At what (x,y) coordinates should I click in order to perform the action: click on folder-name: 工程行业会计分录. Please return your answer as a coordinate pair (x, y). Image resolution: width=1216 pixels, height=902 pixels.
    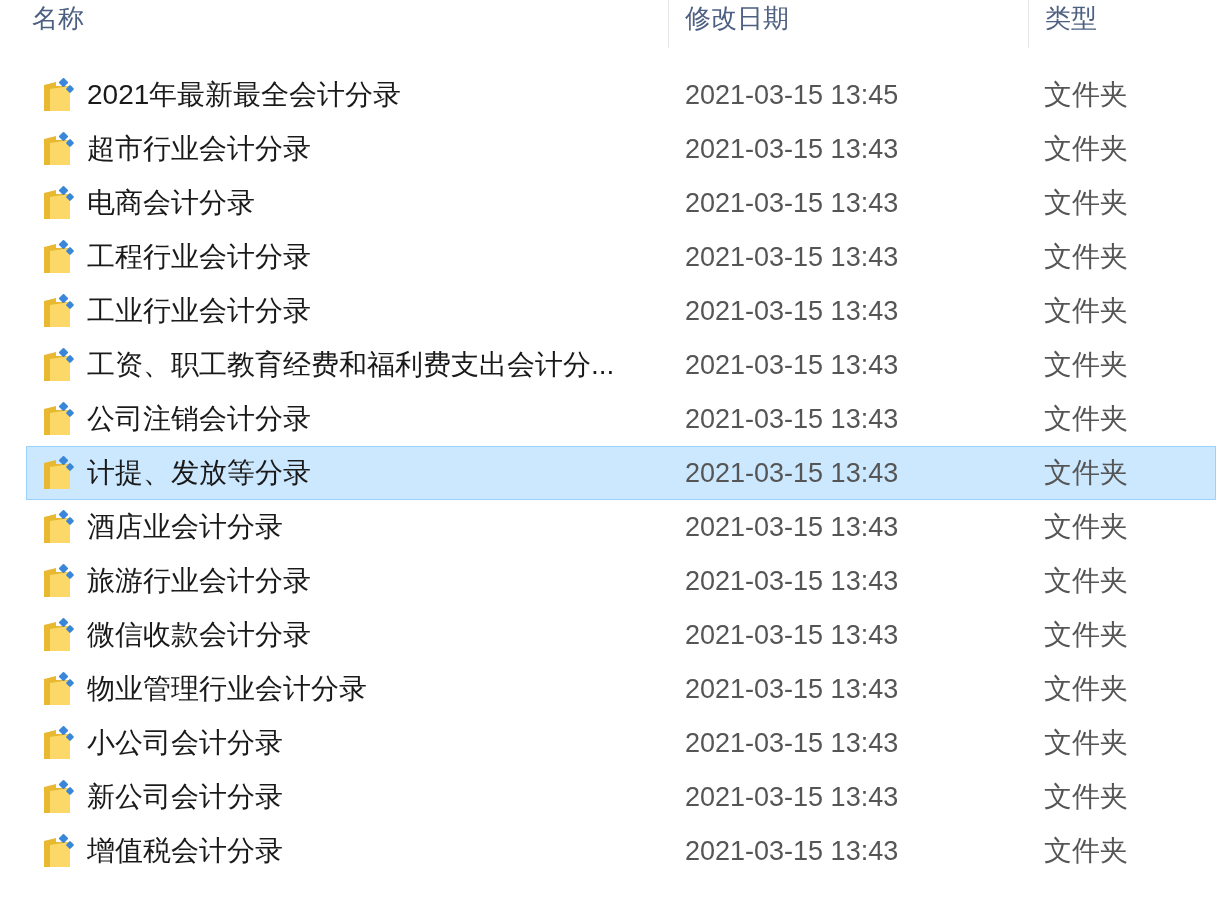
    Looking at the image, I should click on (199, 257).